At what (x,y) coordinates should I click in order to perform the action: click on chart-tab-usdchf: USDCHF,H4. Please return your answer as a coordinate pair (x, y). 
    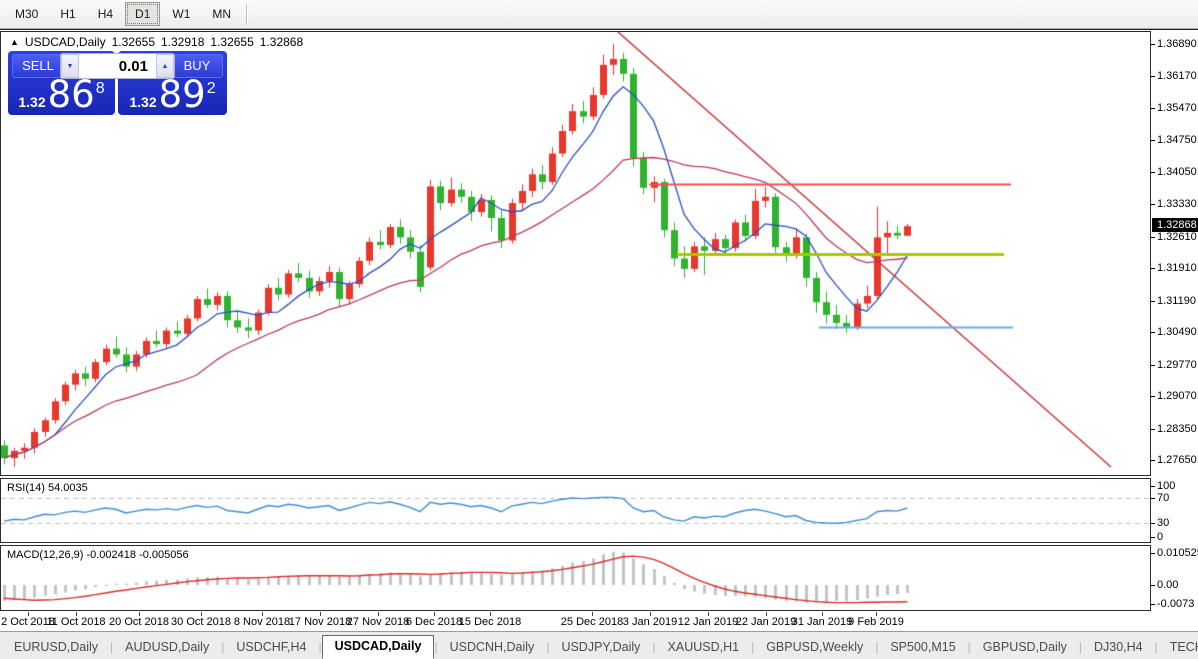
    Looking at the image, I should click on (271, 647).